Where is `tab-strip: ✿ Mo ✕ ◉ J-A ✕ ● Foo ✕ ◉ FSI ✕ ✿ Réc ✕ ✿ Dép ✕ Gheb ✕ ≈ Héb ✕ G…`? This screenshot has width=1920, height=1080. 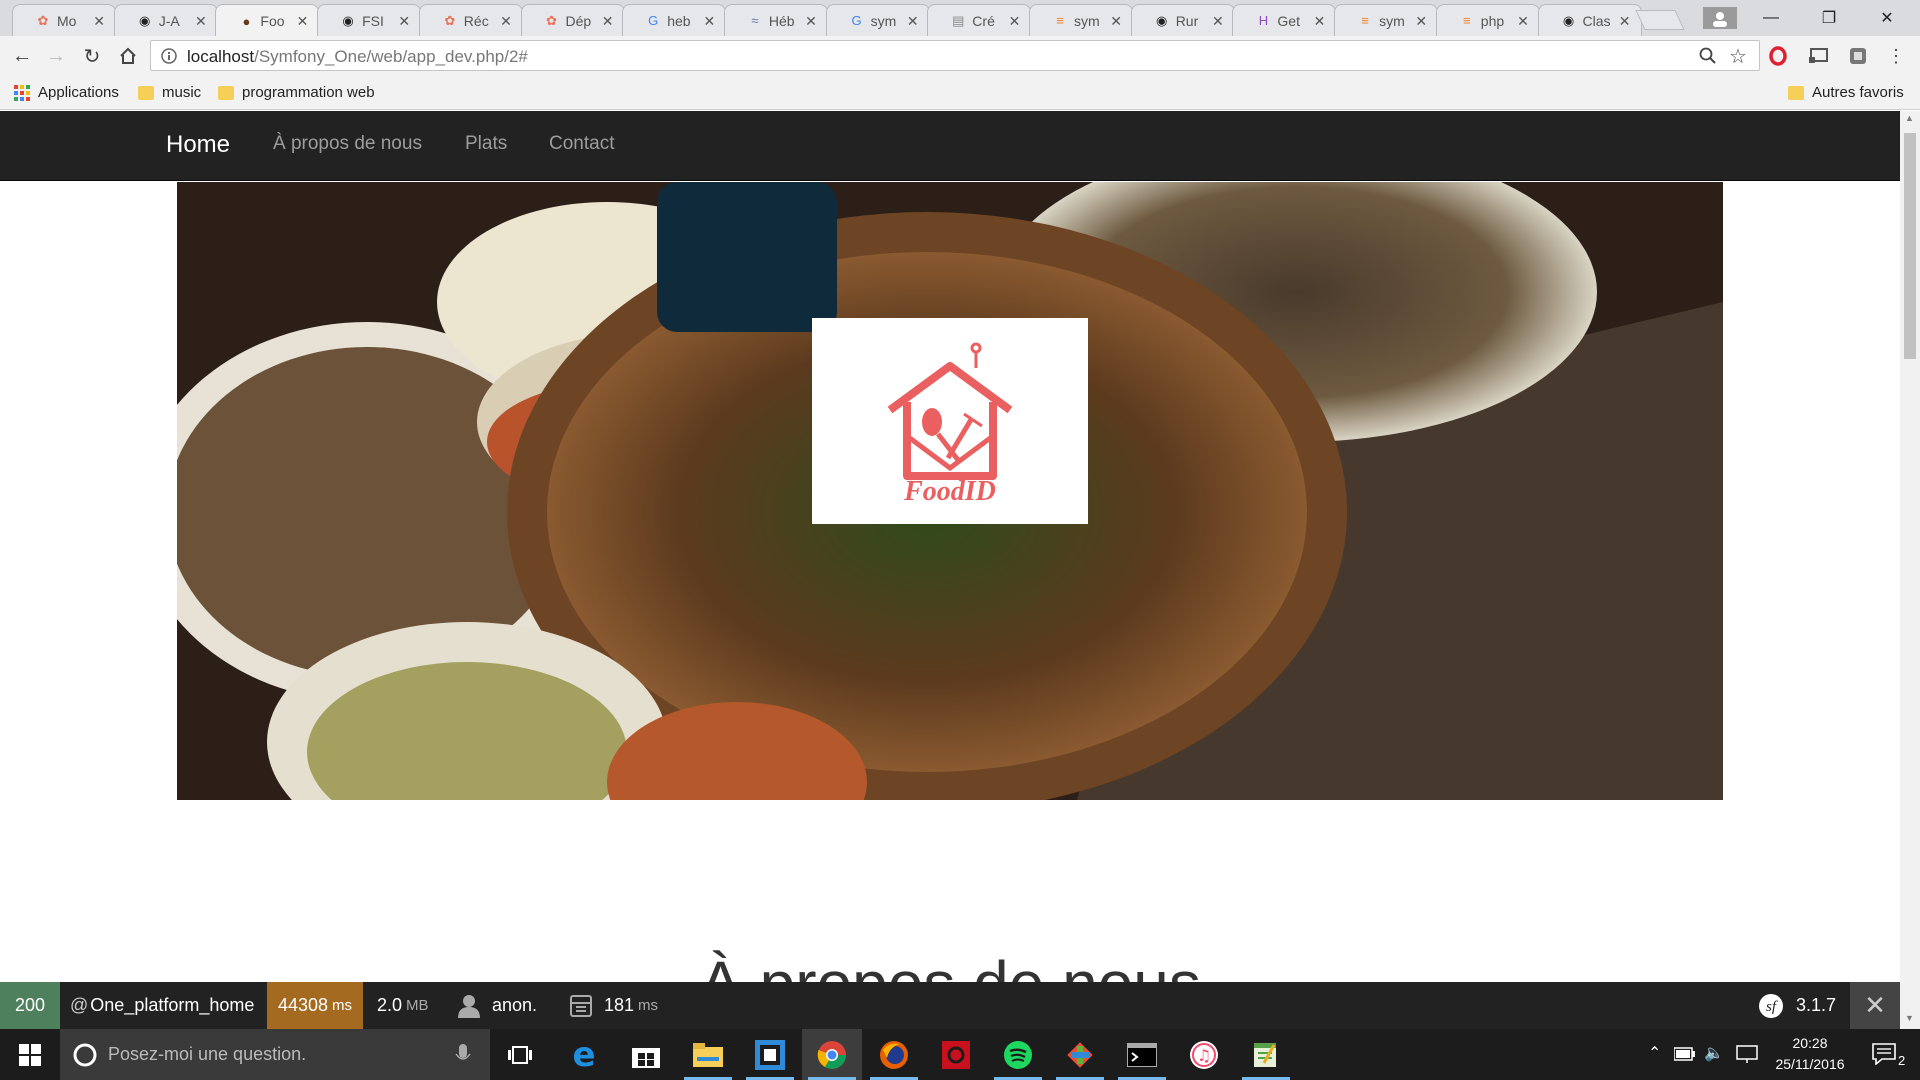 tab-strip: ✿ Mo ✕ ◉ J-A ✕ ● Foo ✕ ◉ FSI ✕ ✿ Réc ✕ ✿ Dép ✕ Gheb ✕ ≈ Héb ✕ G… is located at coordinates (960, 18).